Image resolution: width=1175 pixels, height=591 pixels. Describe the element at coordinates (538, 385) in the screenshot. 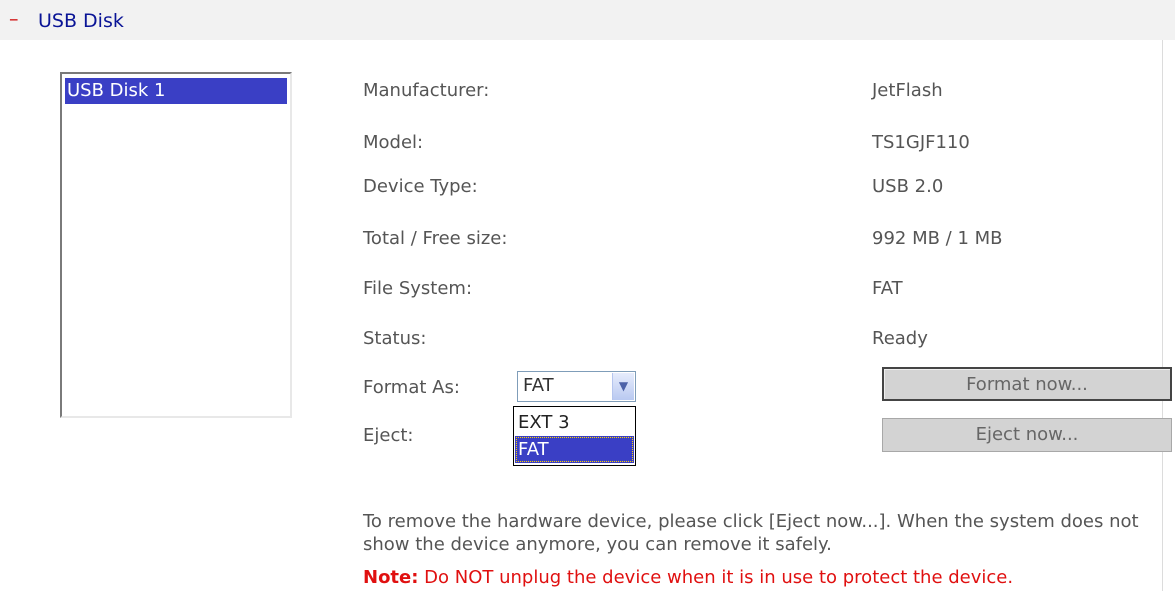

I see `format-as-selected-value: FAT` at that location.